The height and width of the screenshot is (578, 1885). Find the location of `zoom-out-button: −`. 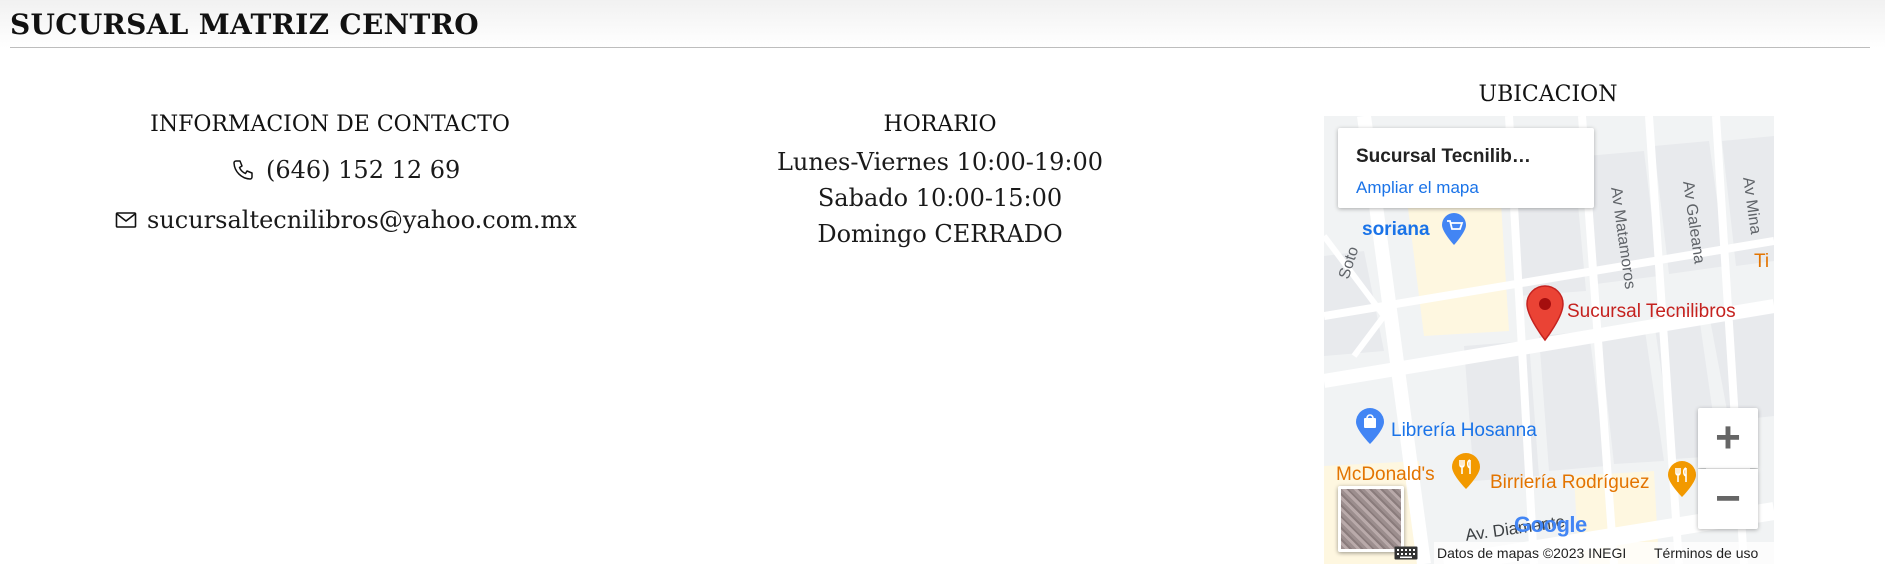

zoom-out-button: − is located at coordinates (1728, 499).